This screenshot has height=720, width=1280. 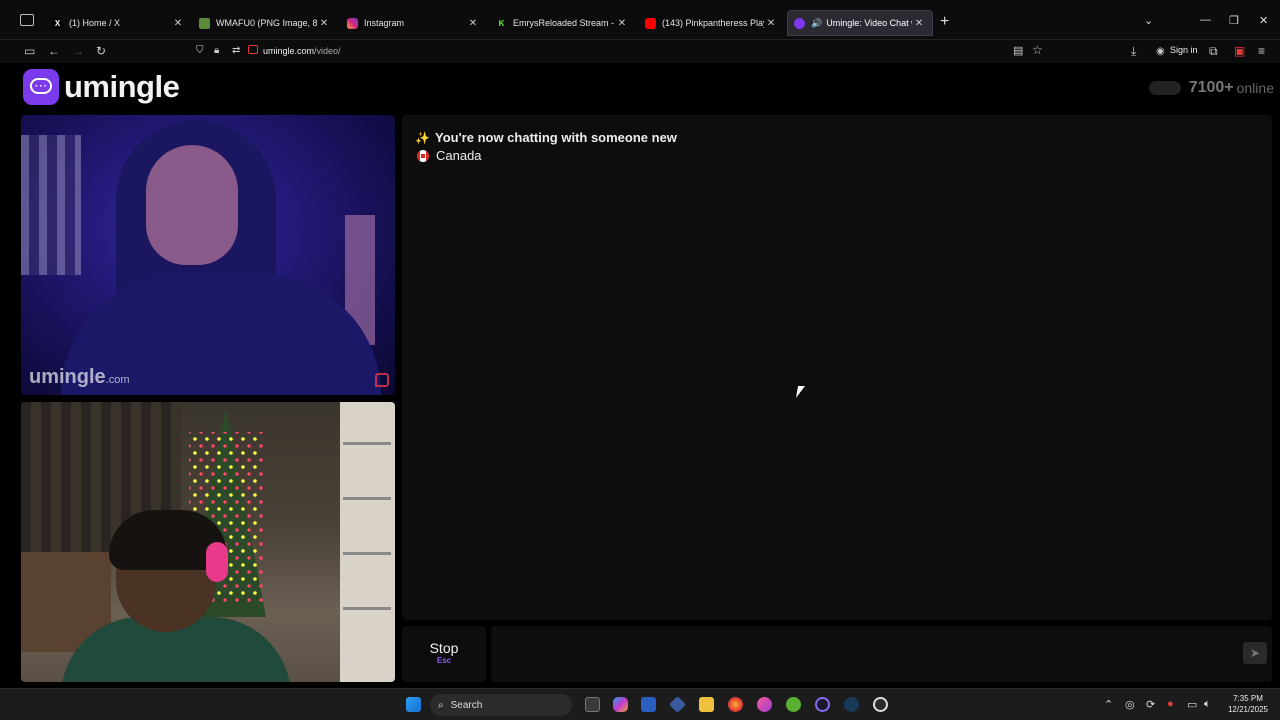 What do you see at coordinates (1207, 704) in the screenshot?
I see `volume-icon: 🔈︎` at bounding box center [1207, 704].